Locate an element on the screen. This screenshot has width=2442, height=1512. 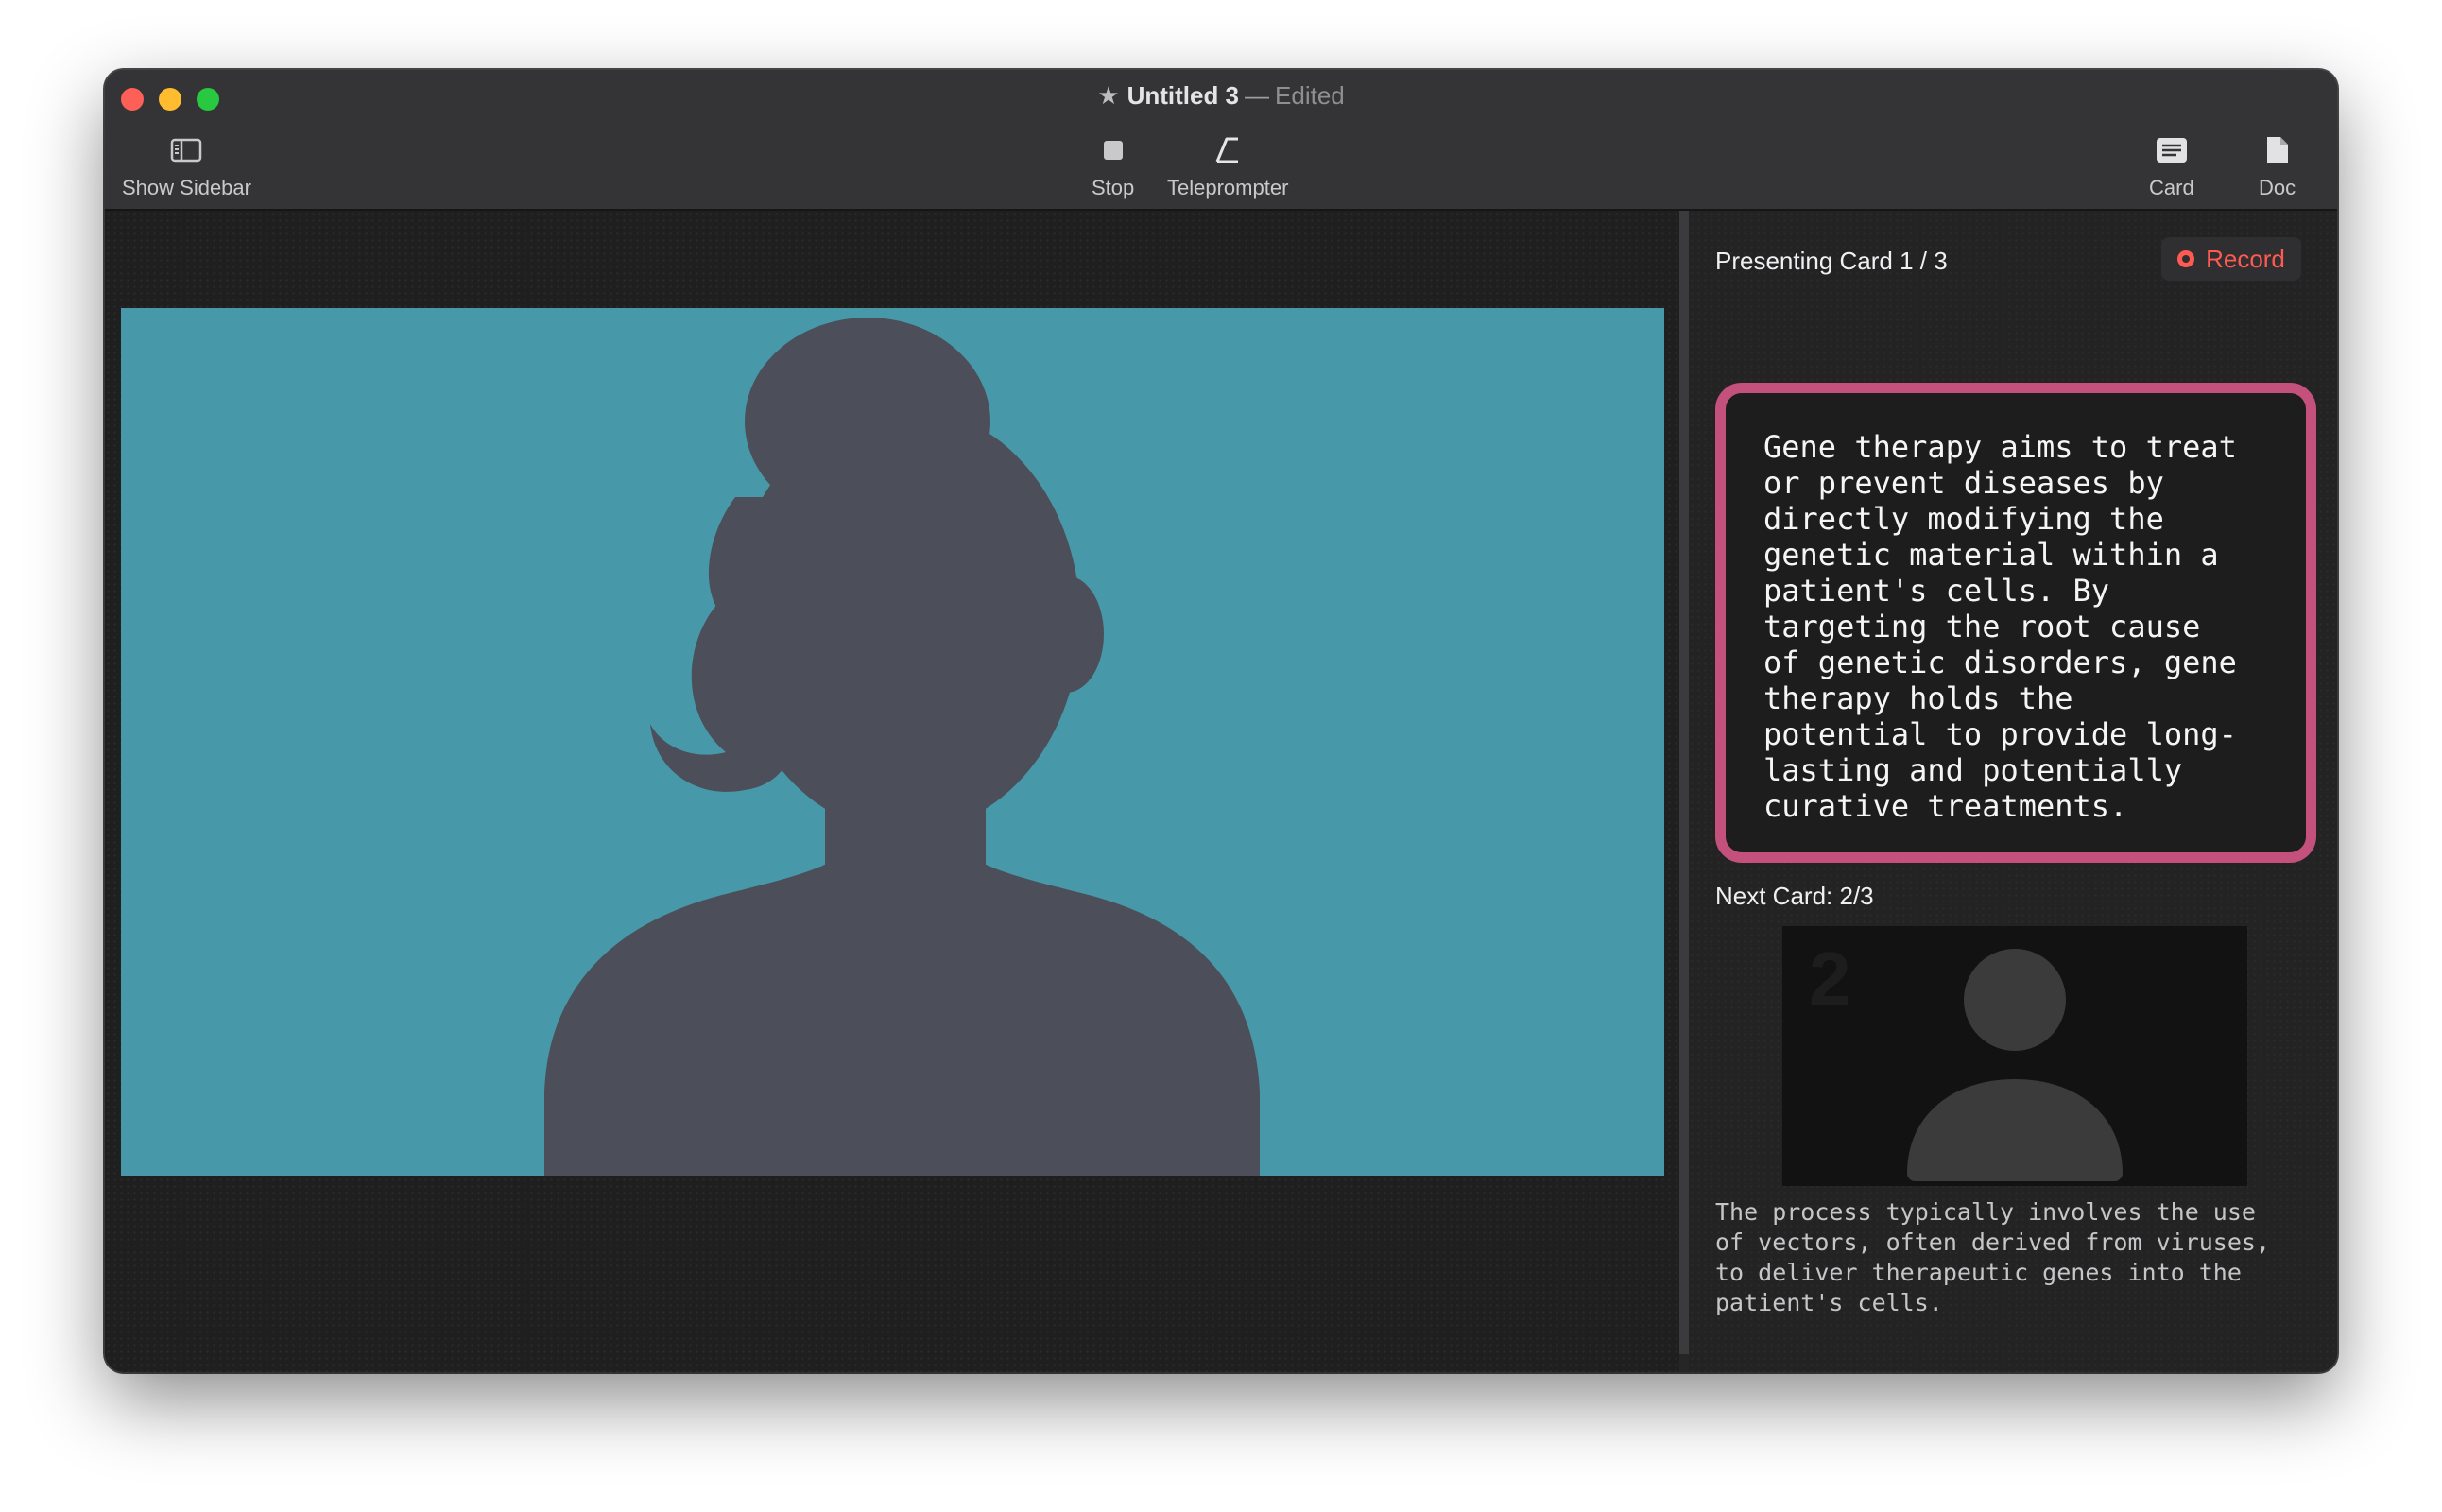
teleprompter-icon is located at coordinates (1227, 150).